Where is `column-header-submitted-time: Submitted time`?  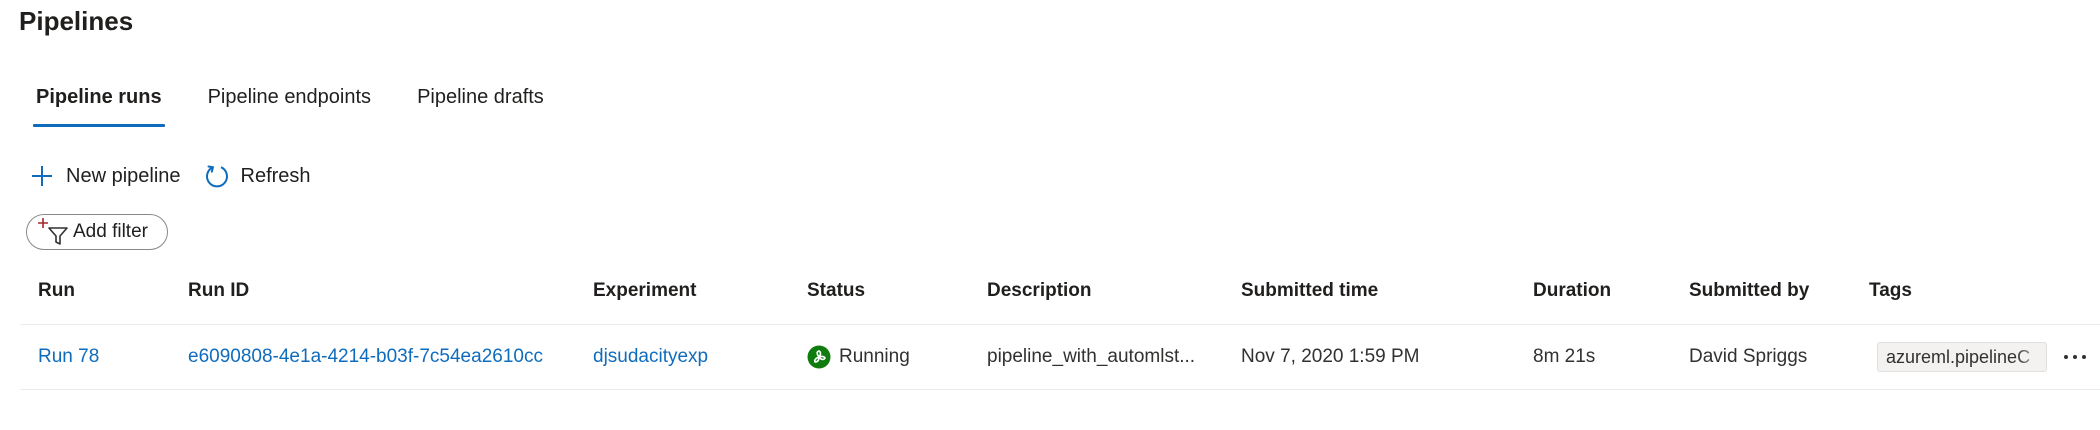
column-header-submitted-time: Submitted time is located at coordinates (1309, 291).